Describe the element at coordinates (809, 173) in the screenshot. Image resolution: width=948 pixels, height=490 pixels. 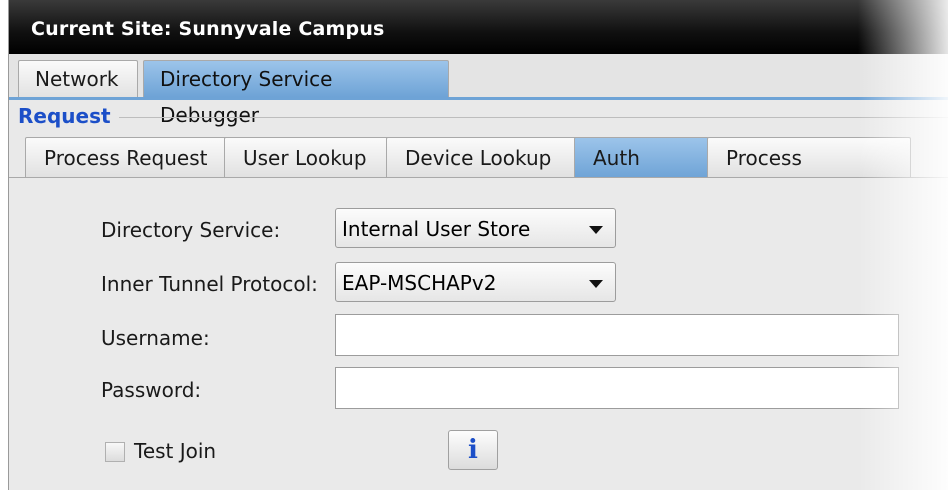
I see `tab-process-kerberos: Process Kerberos` at that location.